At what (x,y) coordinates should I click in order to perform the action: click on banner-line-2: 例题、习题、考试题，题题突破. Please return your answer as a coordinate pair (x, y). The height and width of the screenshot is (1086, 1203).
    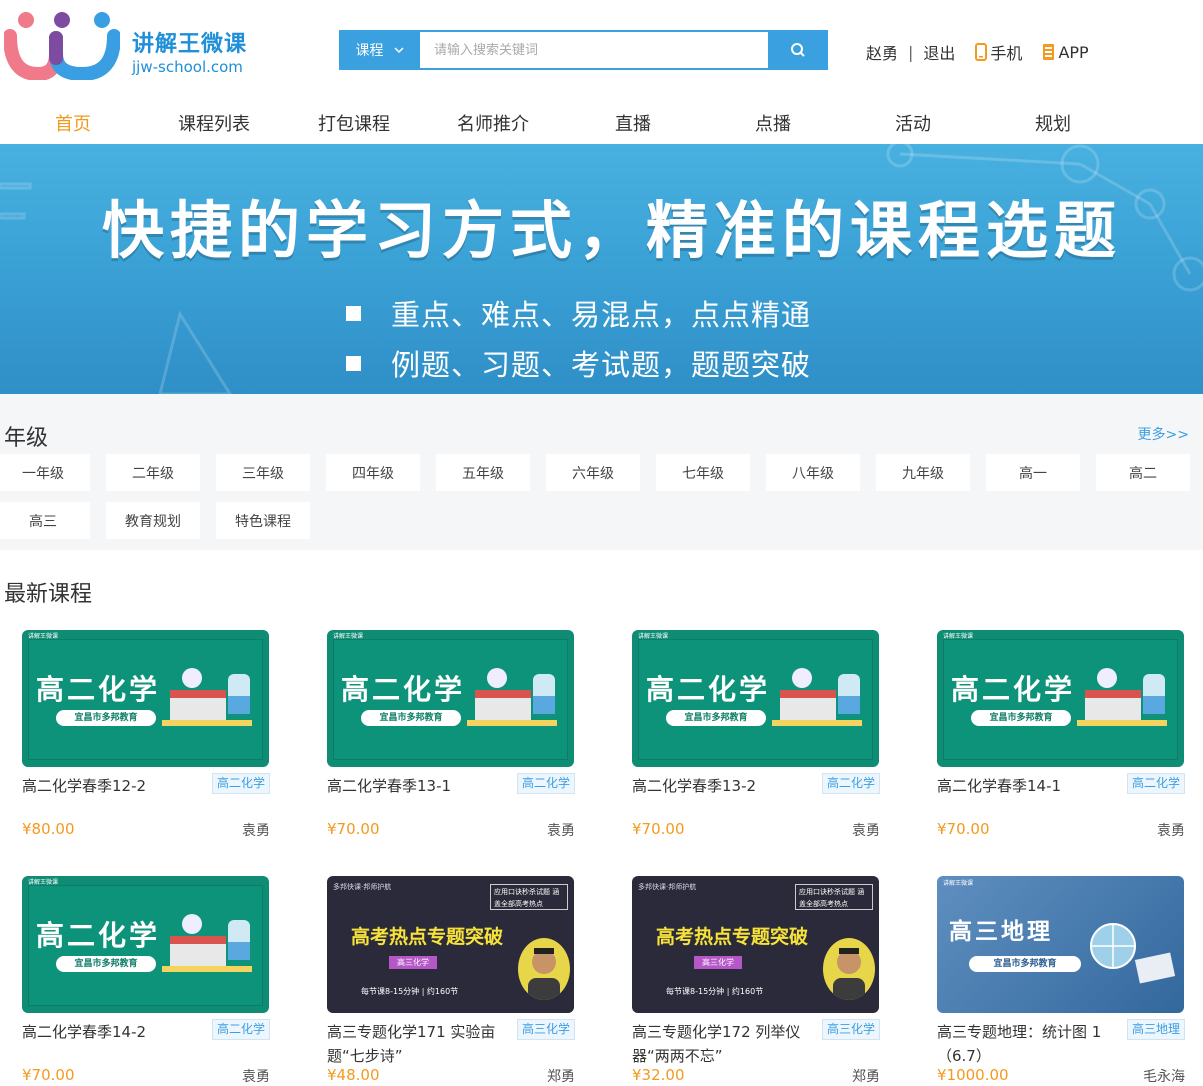
    Looking at the image, I should click on (578, 363).